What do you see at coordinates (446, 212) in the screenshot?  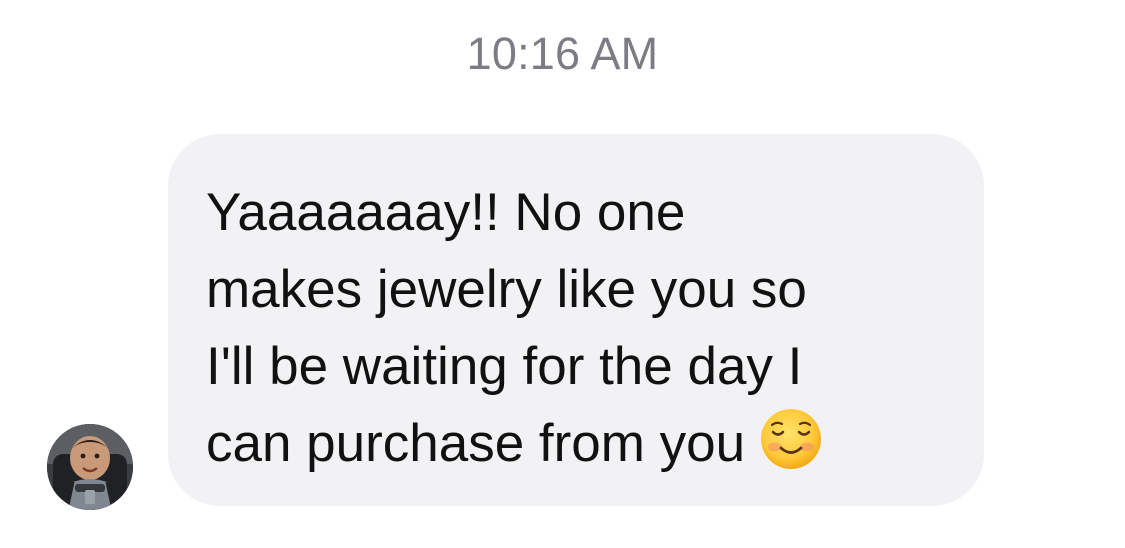 I see `message-line: Yaaaaaaay!! No one` at bounding box center [446, 212].